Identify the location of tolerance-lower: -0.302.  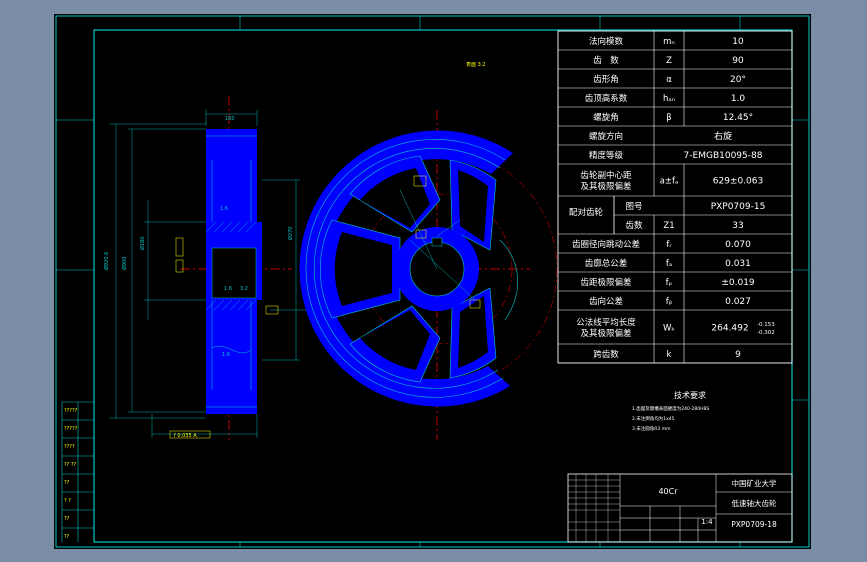
(766, 333).